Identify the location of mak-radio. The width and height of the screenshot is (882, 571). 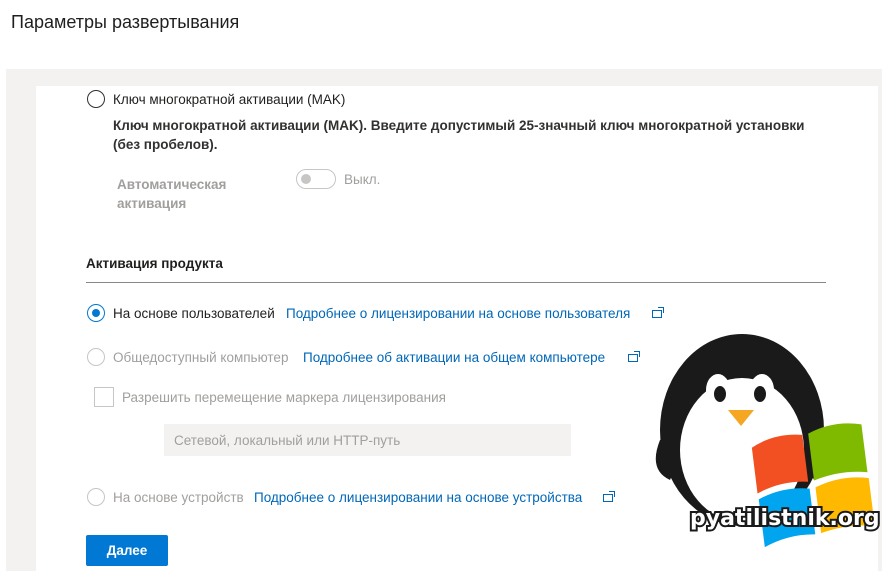
(96, 99).